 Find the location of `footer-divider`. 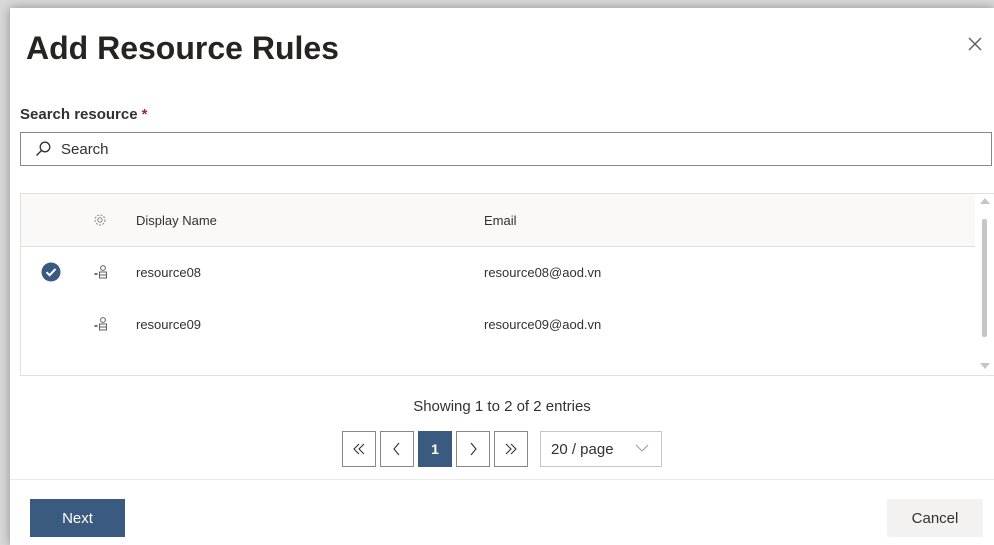

footer-divider is located at coordinates (502, 479).